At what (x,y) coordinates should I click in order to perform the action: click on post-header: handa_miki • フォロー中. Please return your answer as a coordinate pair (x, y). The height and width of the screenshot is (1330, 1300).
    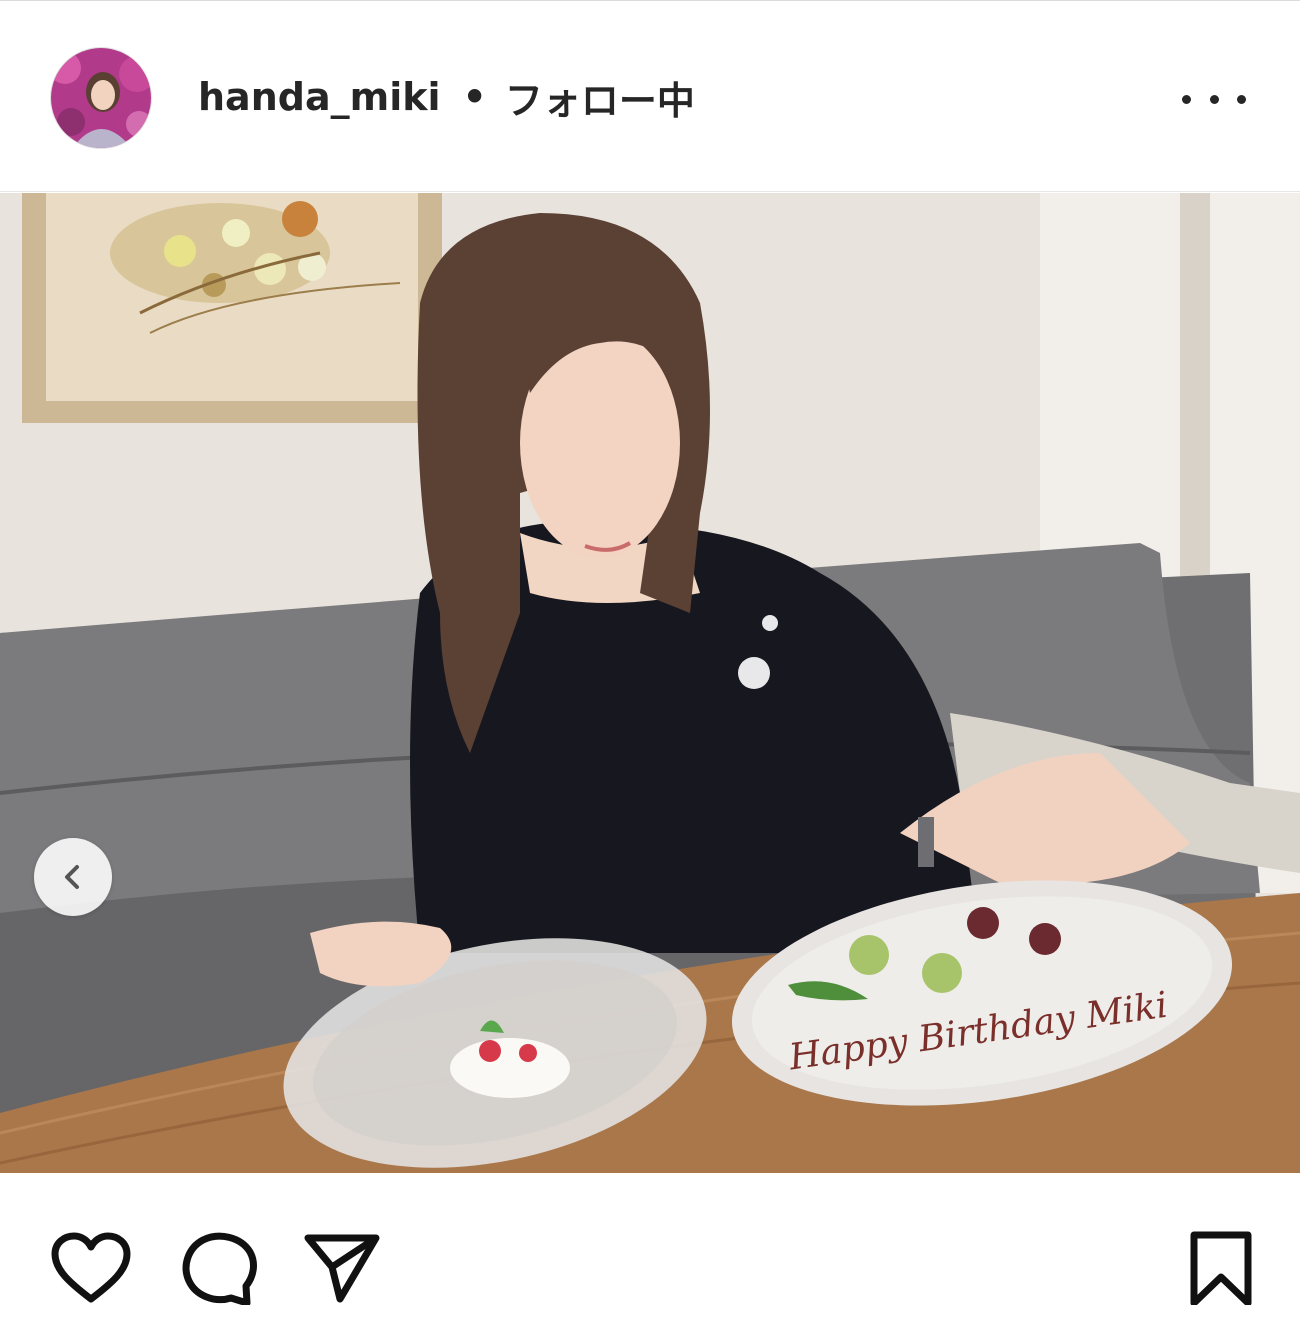
    Looking at the image, I should click on (650, 96).